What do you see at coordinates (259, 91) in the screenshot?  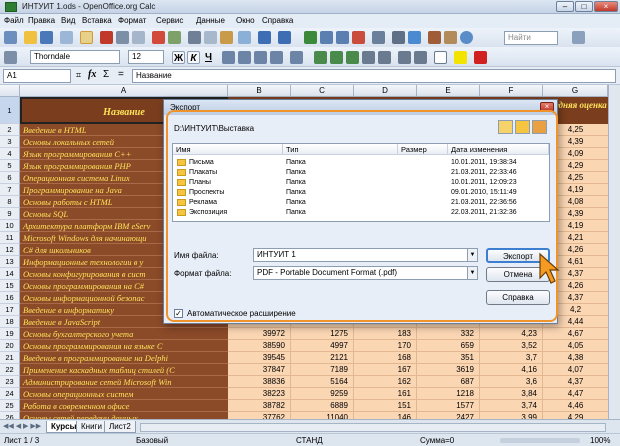 I see `column-header-b: B` at bounding box center [259, 91].